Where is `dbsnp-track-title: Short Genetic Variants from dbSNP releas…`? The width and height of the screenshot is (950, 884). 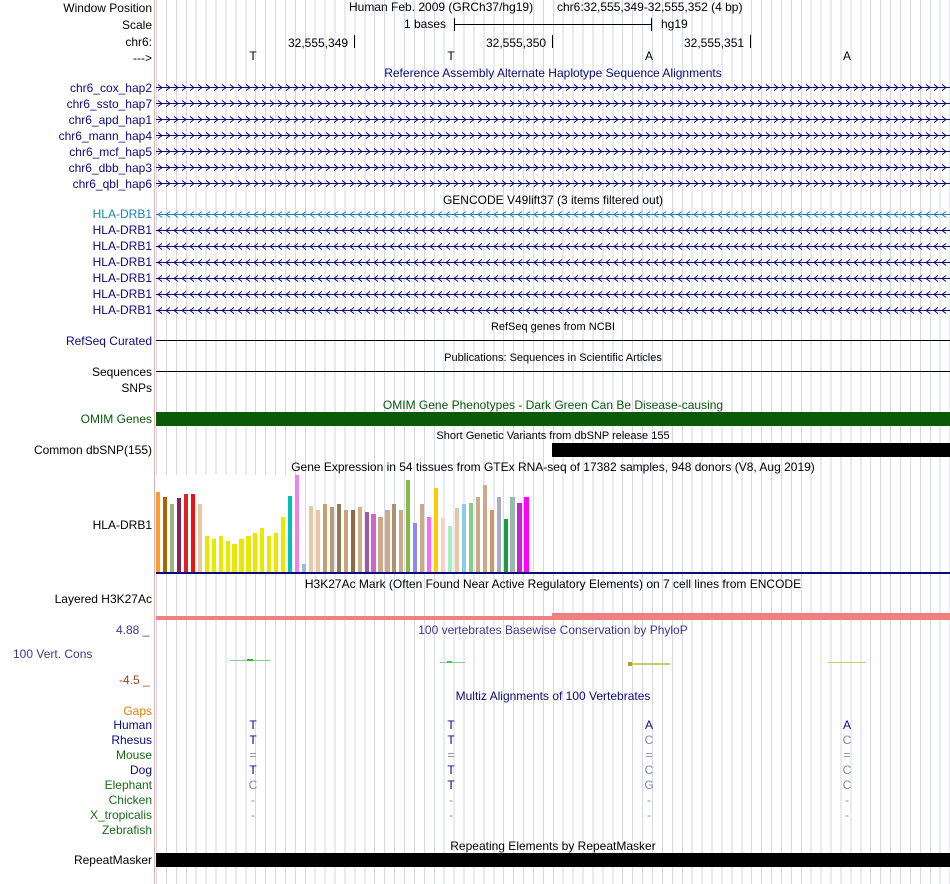 dbsnp-track-title: Short Genetic Variants from dbSNP releas… is located at coordinates (553, 436).